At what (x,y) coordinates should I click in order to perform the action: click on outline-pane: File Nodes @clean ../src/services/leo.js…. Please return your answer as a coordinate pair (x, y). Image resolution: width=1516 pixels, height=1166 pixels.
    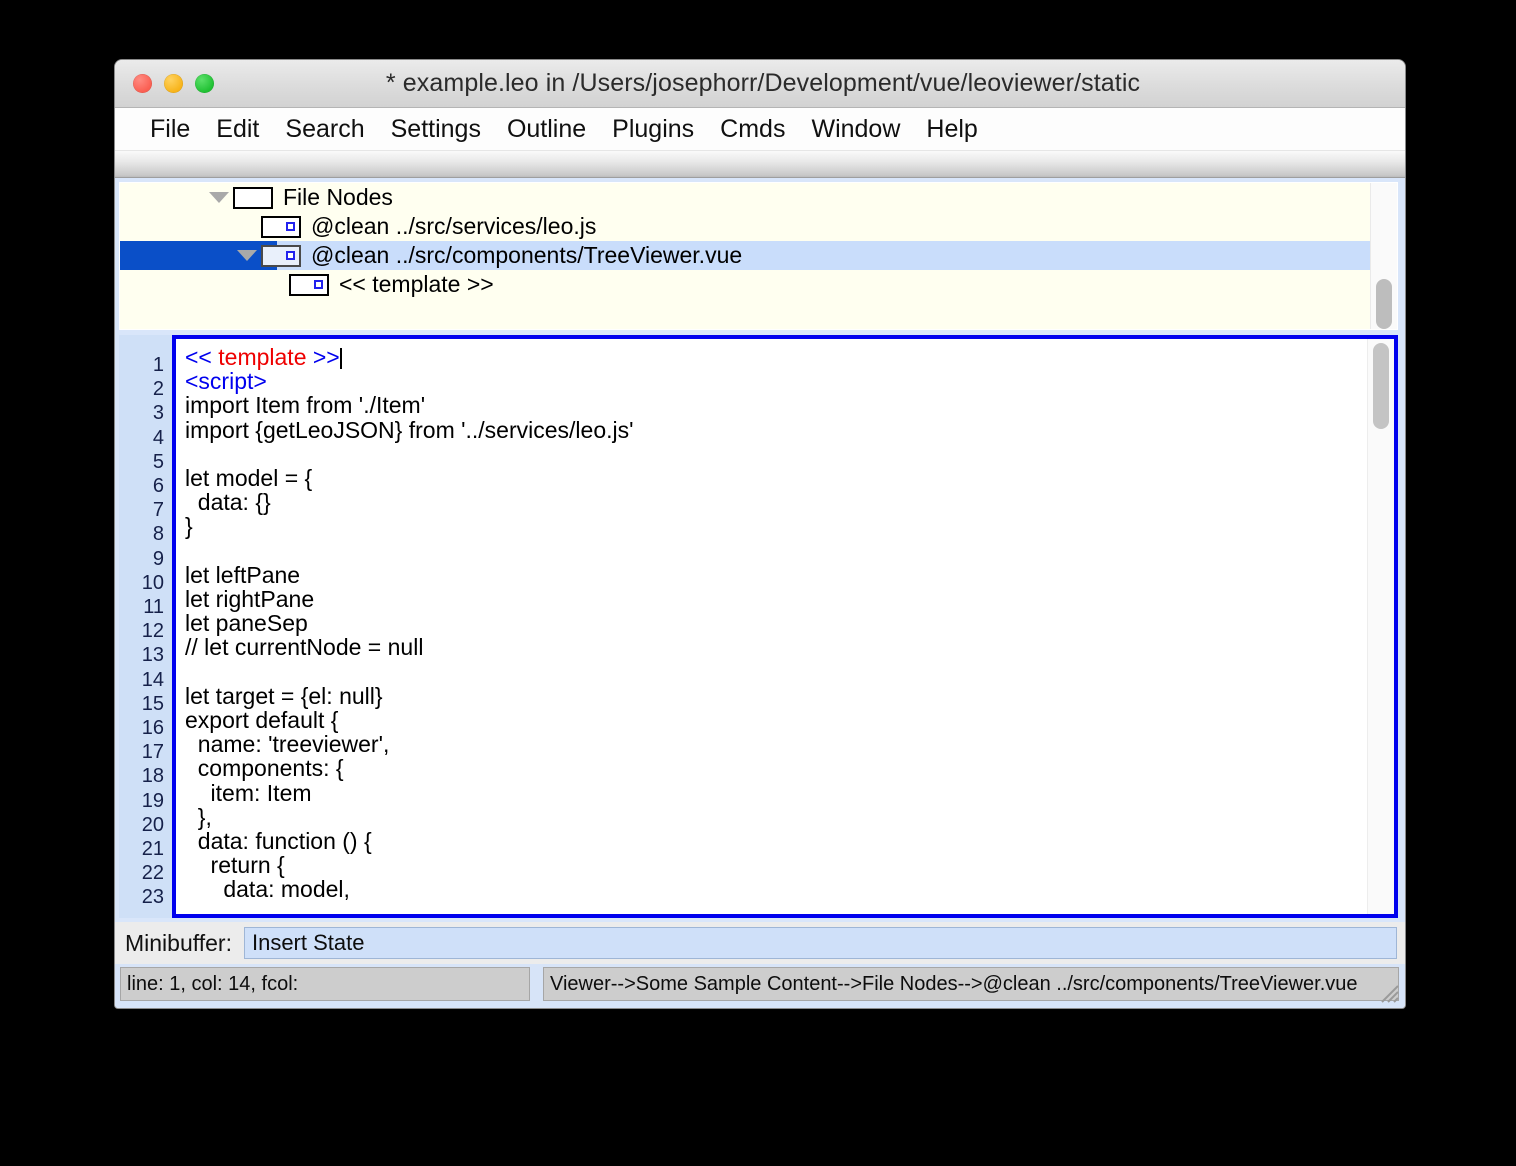
    Looking at the image, I should click on (760, 256).